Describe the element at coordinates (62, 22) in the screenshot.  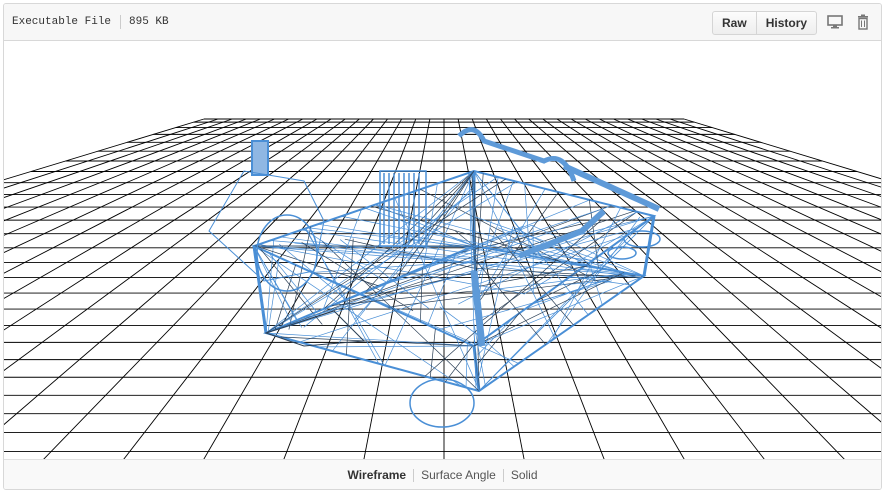
I see `file-type: Executable File` at that location.